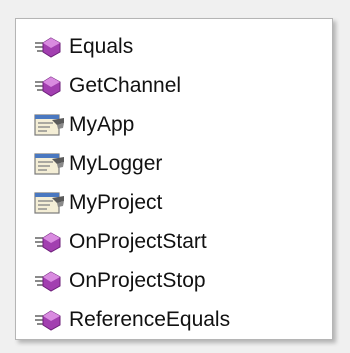 This screenshot has width=350, height=353. I want to click on list-item-onprojectstart: OnProjectStart, so click(174, 241).